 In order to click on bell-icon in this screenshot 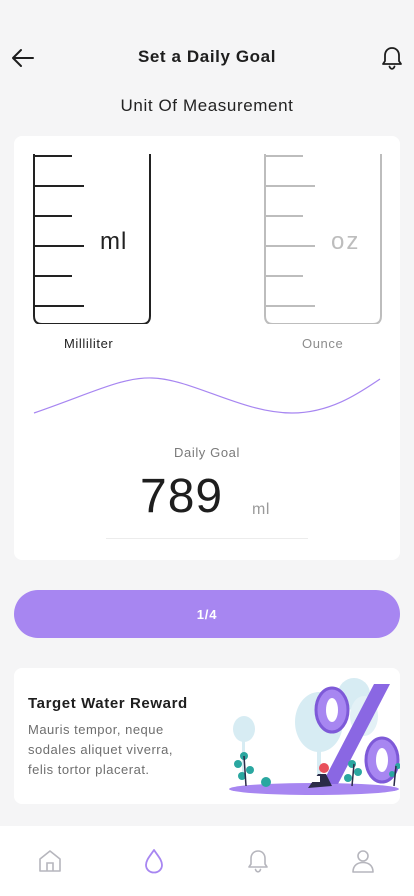, I will do `click(392, 58)`.